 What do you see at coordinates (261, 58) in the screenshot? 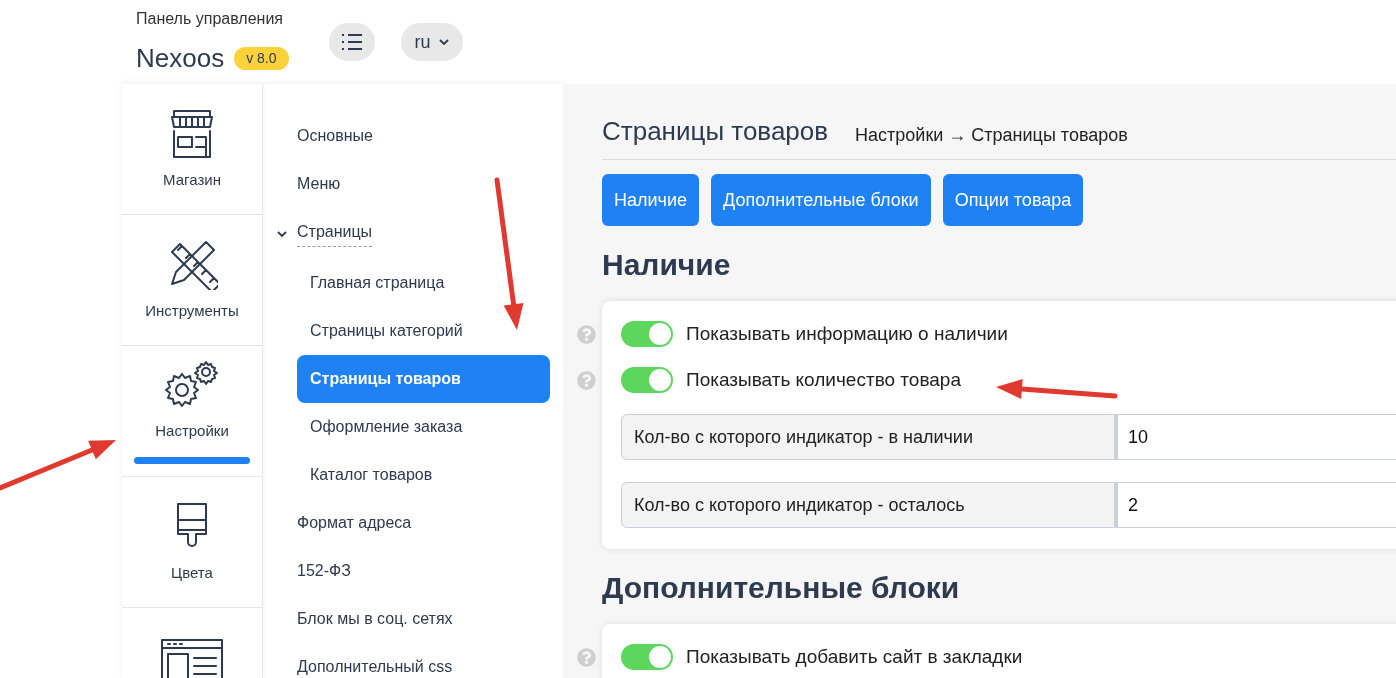
I see `version-badge: v 8.0` at bounding box center [261, 58].